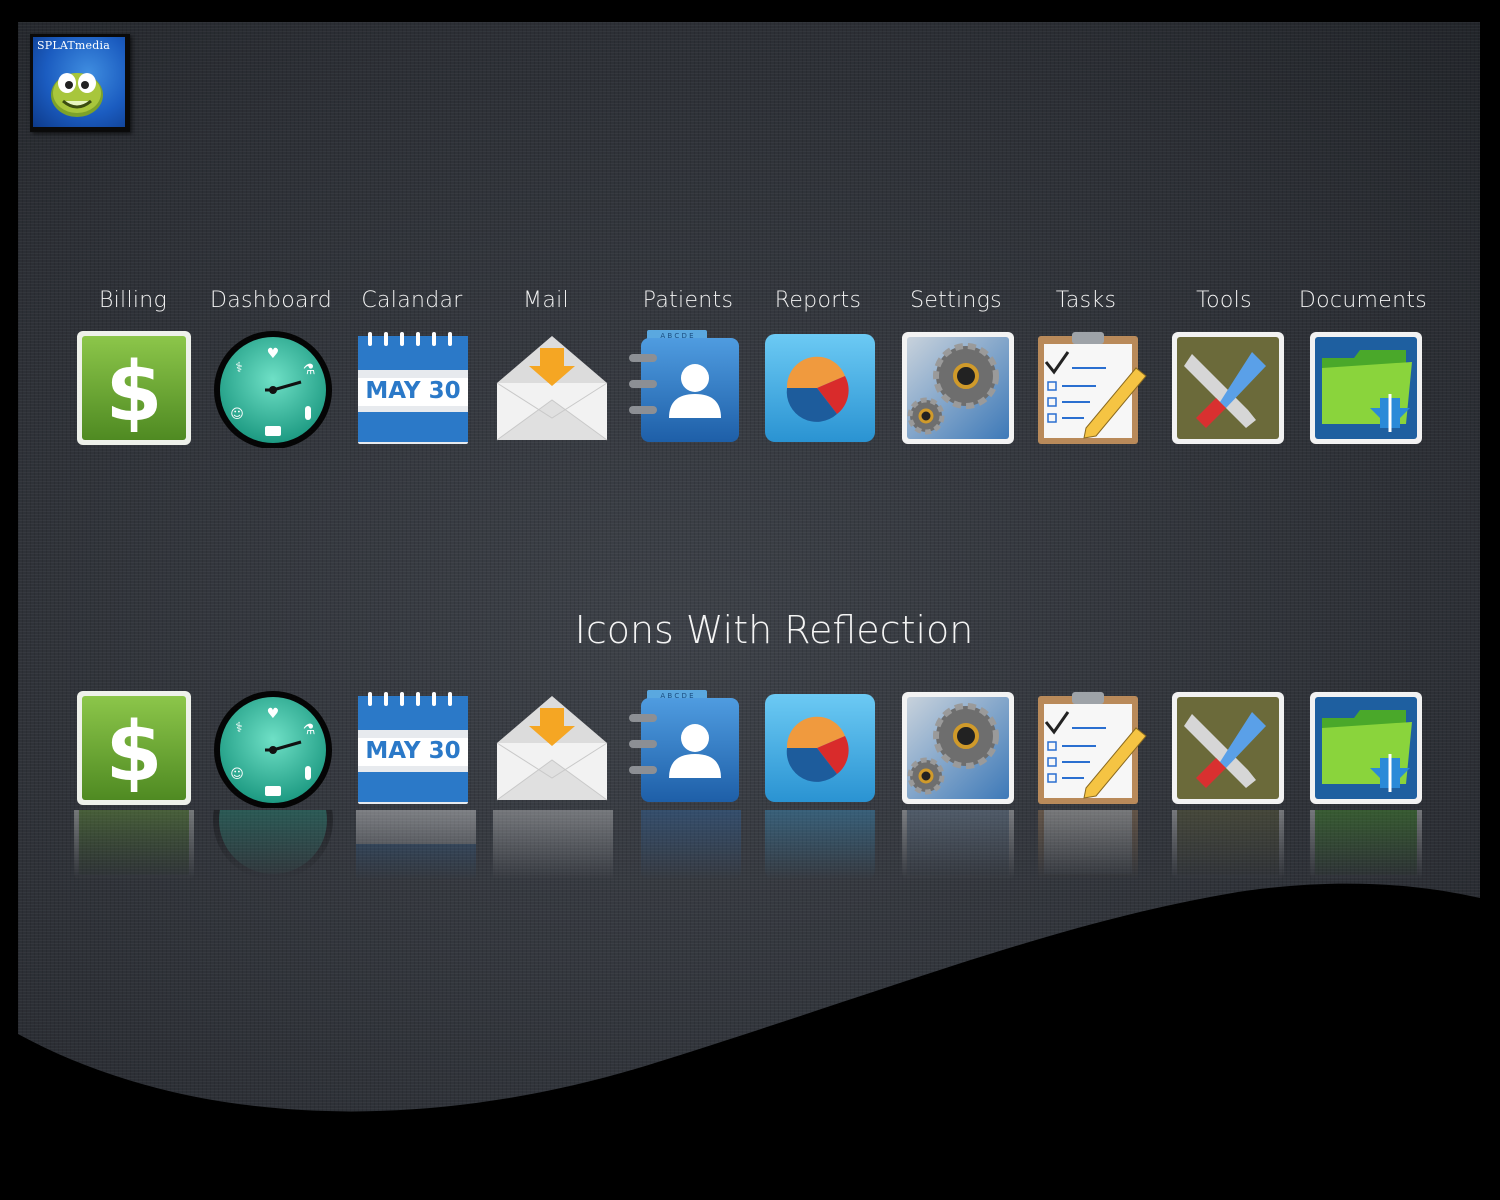  I want to click on calendar-app-icon: MAY 30, so click(416, 388).